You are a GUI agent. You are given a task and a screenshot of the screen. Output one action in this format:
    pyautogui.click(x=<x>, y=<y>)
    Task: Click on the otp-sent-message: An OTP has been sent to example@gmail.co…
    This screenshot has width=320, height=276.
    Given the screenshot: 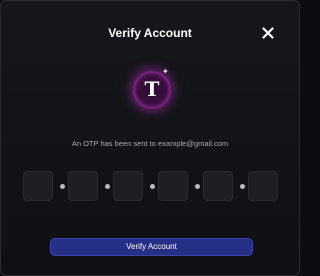 What is the action you would take?
    pyautogui.click(x=150, y=143)
    